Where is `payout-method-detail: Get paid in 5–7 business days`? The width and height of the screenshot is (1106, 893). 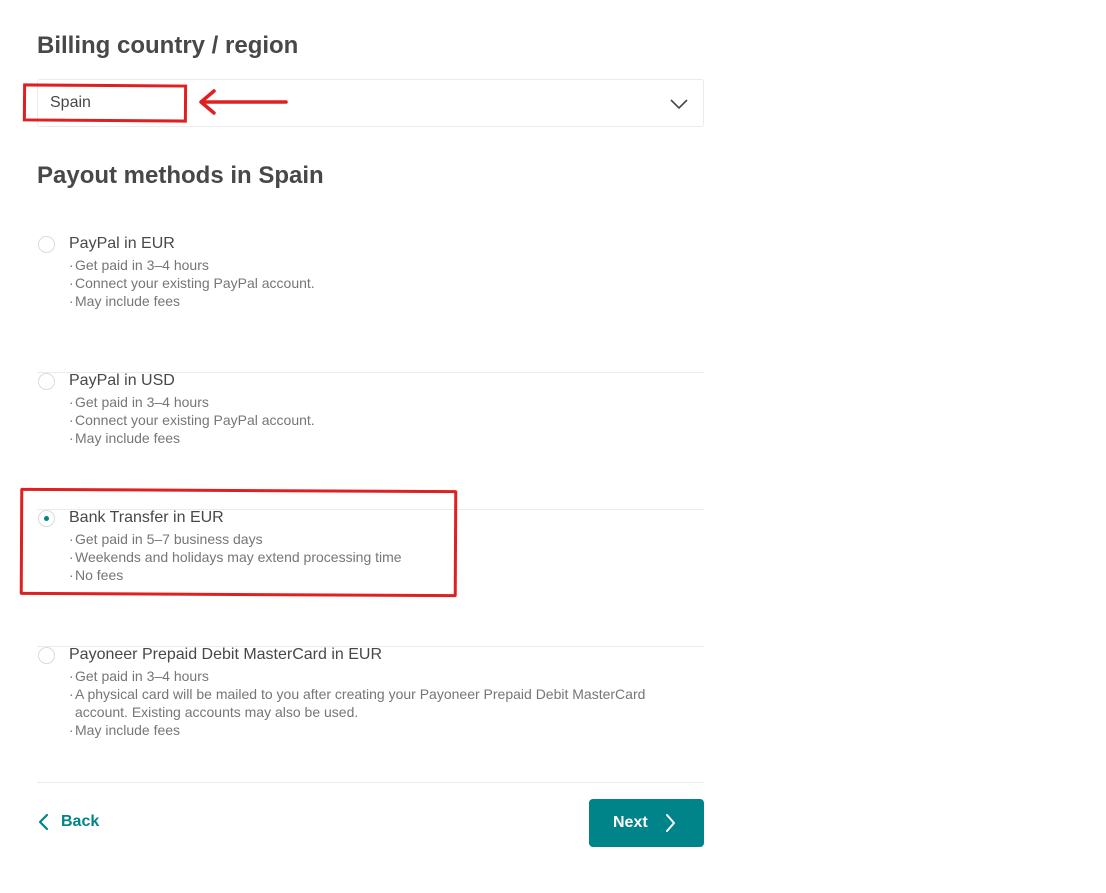
payout-method-detail: Get paid in 5–7 business days is located at coordinates (379, 539).